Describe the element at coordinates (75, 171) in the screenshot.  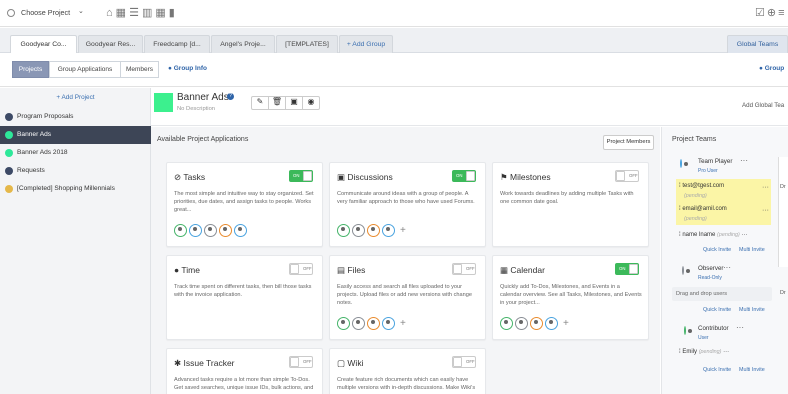
I see `sidebar-project-item: Requests` at that location.